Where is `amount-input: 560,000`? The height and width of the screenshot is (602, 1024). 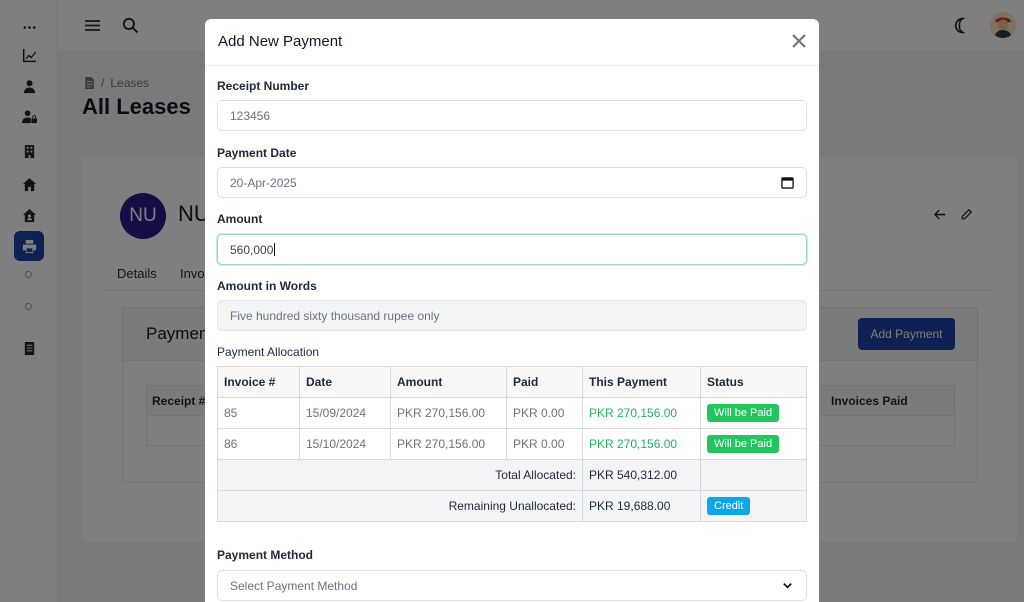 amount-input: 560,000 is located at coordinates (512, 249).